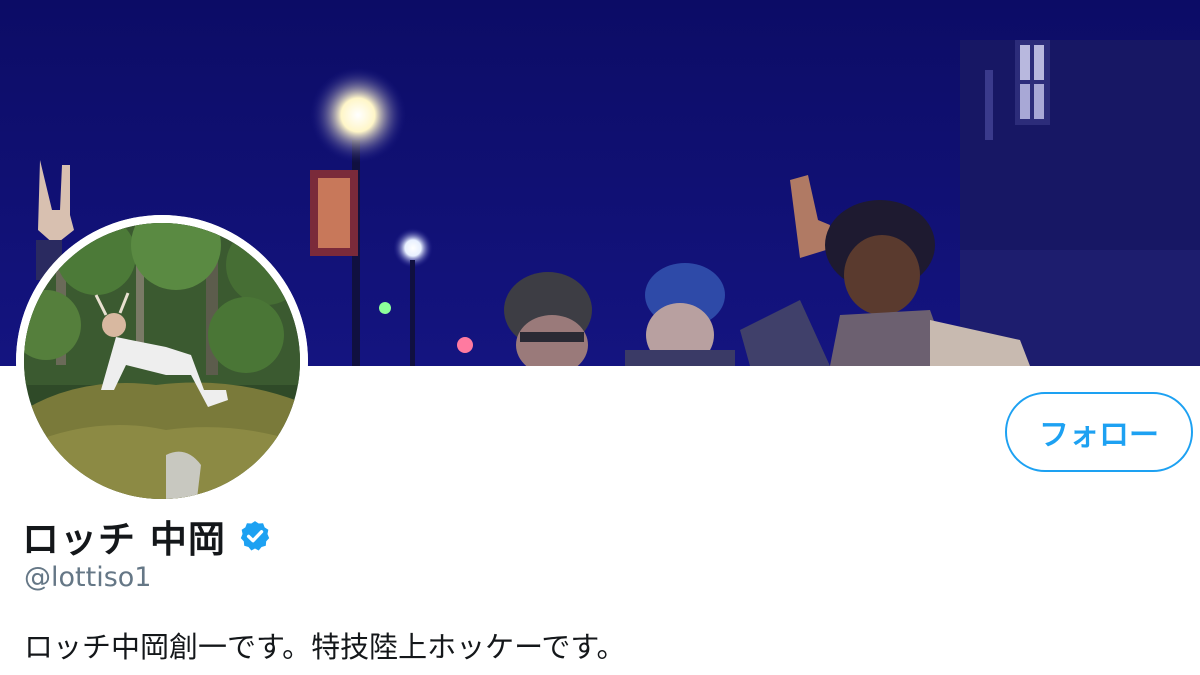 The width and height of the screenshot is (1200, 675). Describe the element at coordinates (255, 536) in the screenshot. I see `verified-badge-icon` at that location.